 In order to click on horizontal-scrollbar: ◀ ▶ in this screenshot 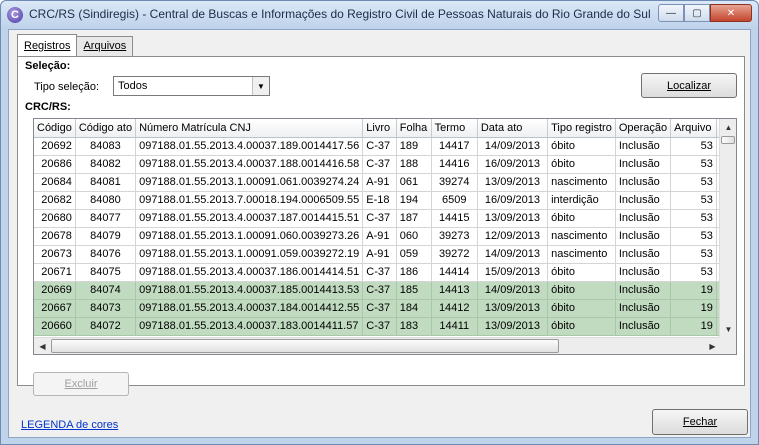, I will do `click(385, 345)`.